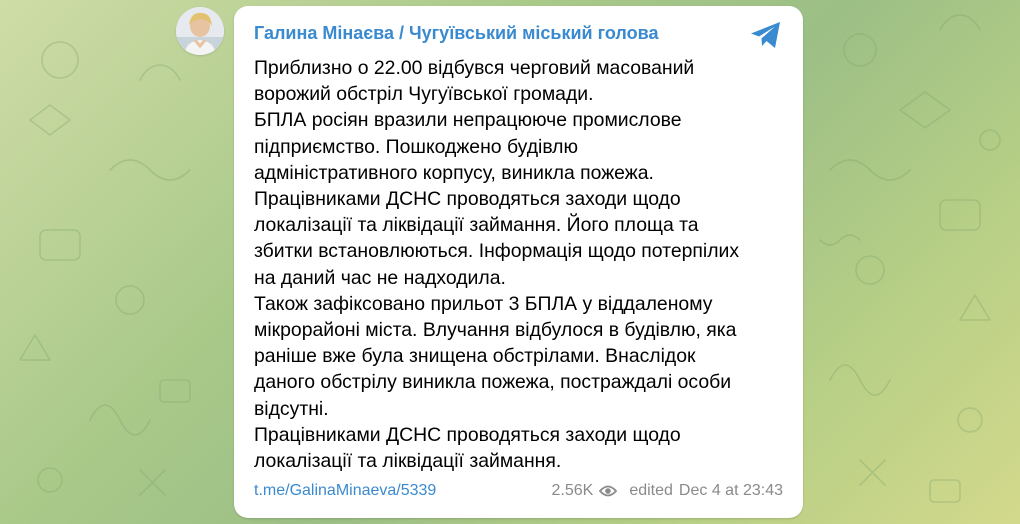  I want to click on message-meta: 2.56K edited Dec 4 at 23:43, so click(667, 491).